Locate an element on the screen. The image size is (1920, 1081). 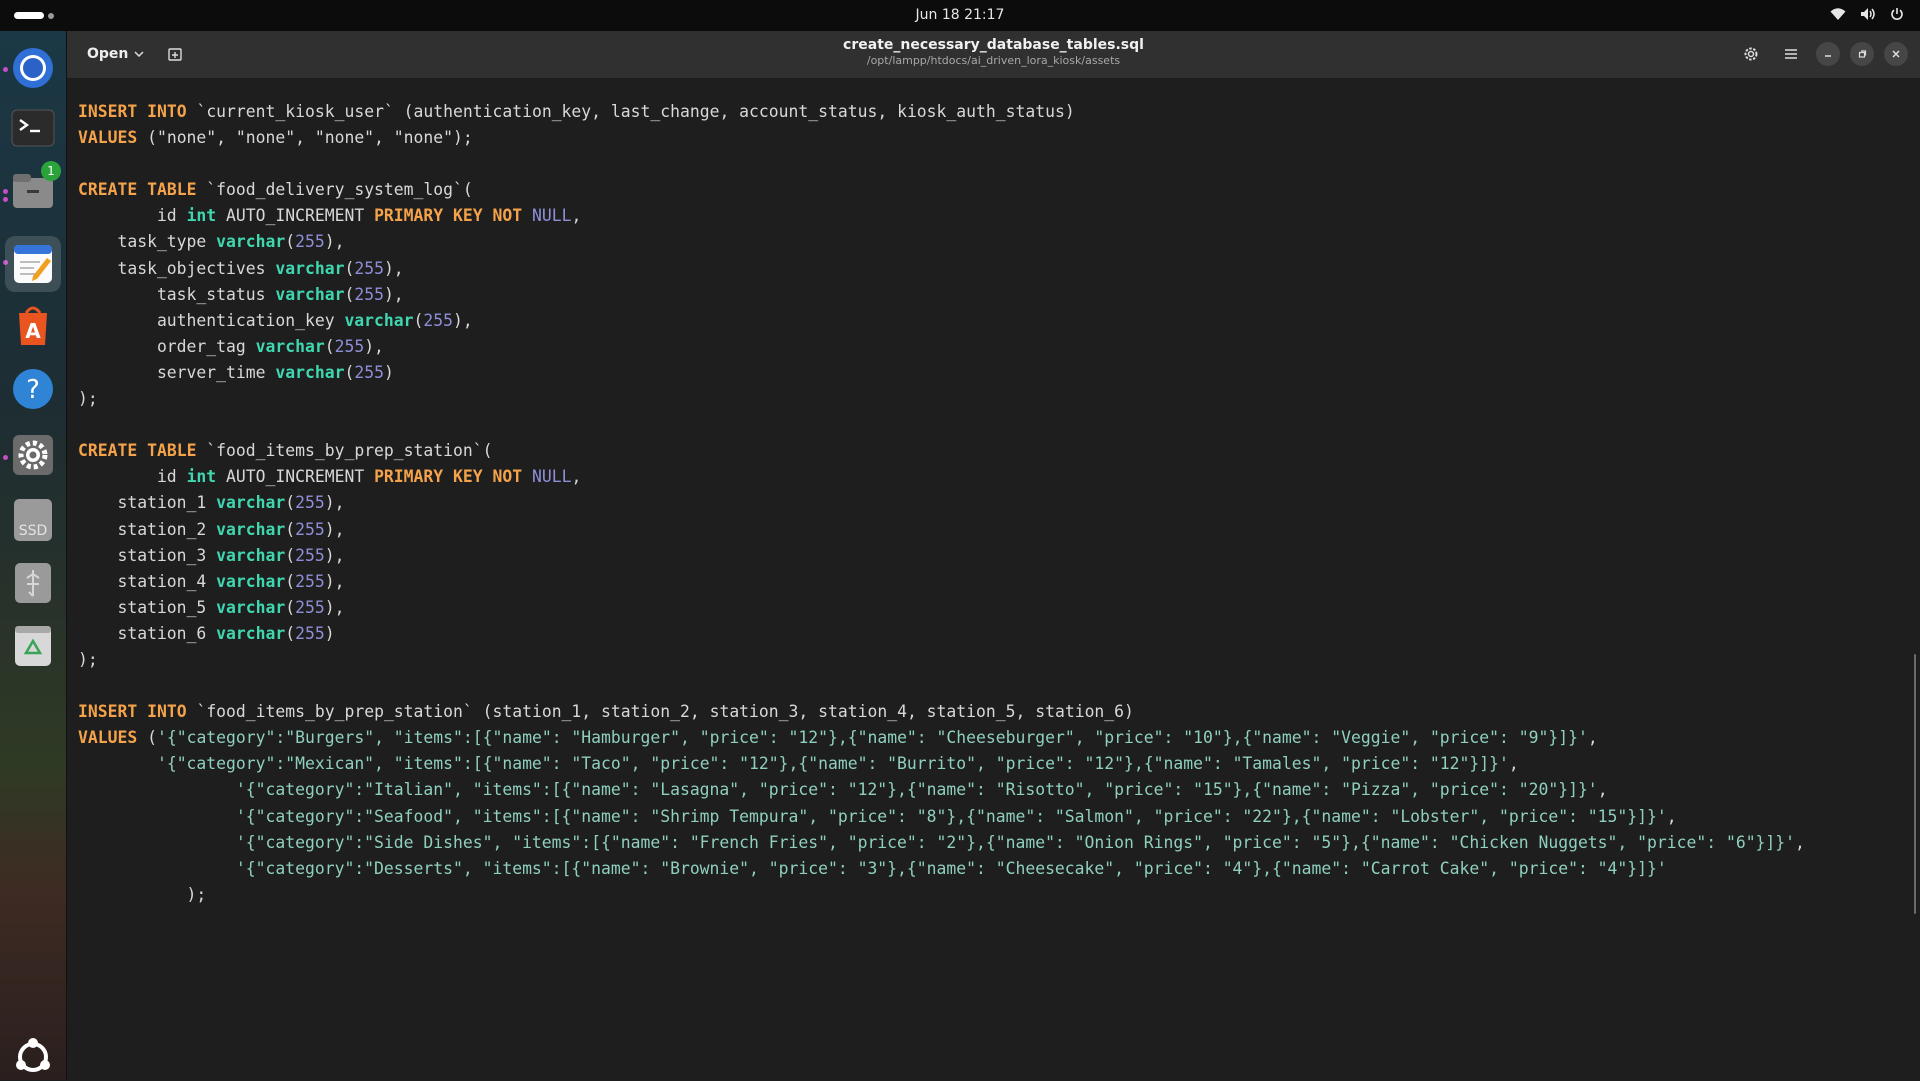
dock-terminal is located at coordinates (33, 128).